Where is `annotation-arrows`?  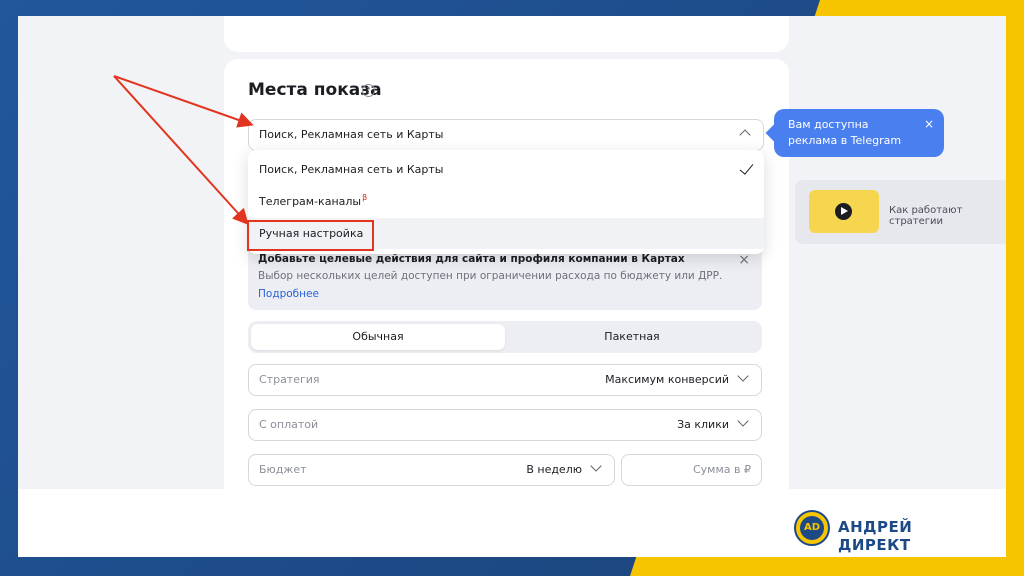
annotation-arrows is located at coordinates (183, 150).